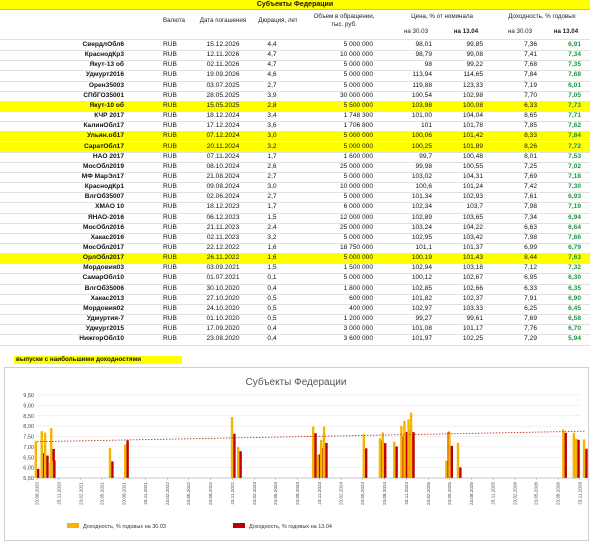  Describe the element at coordinates (102, 176) in the screenshot. I see `issuer-name: МФ МарЭл17` at that location.